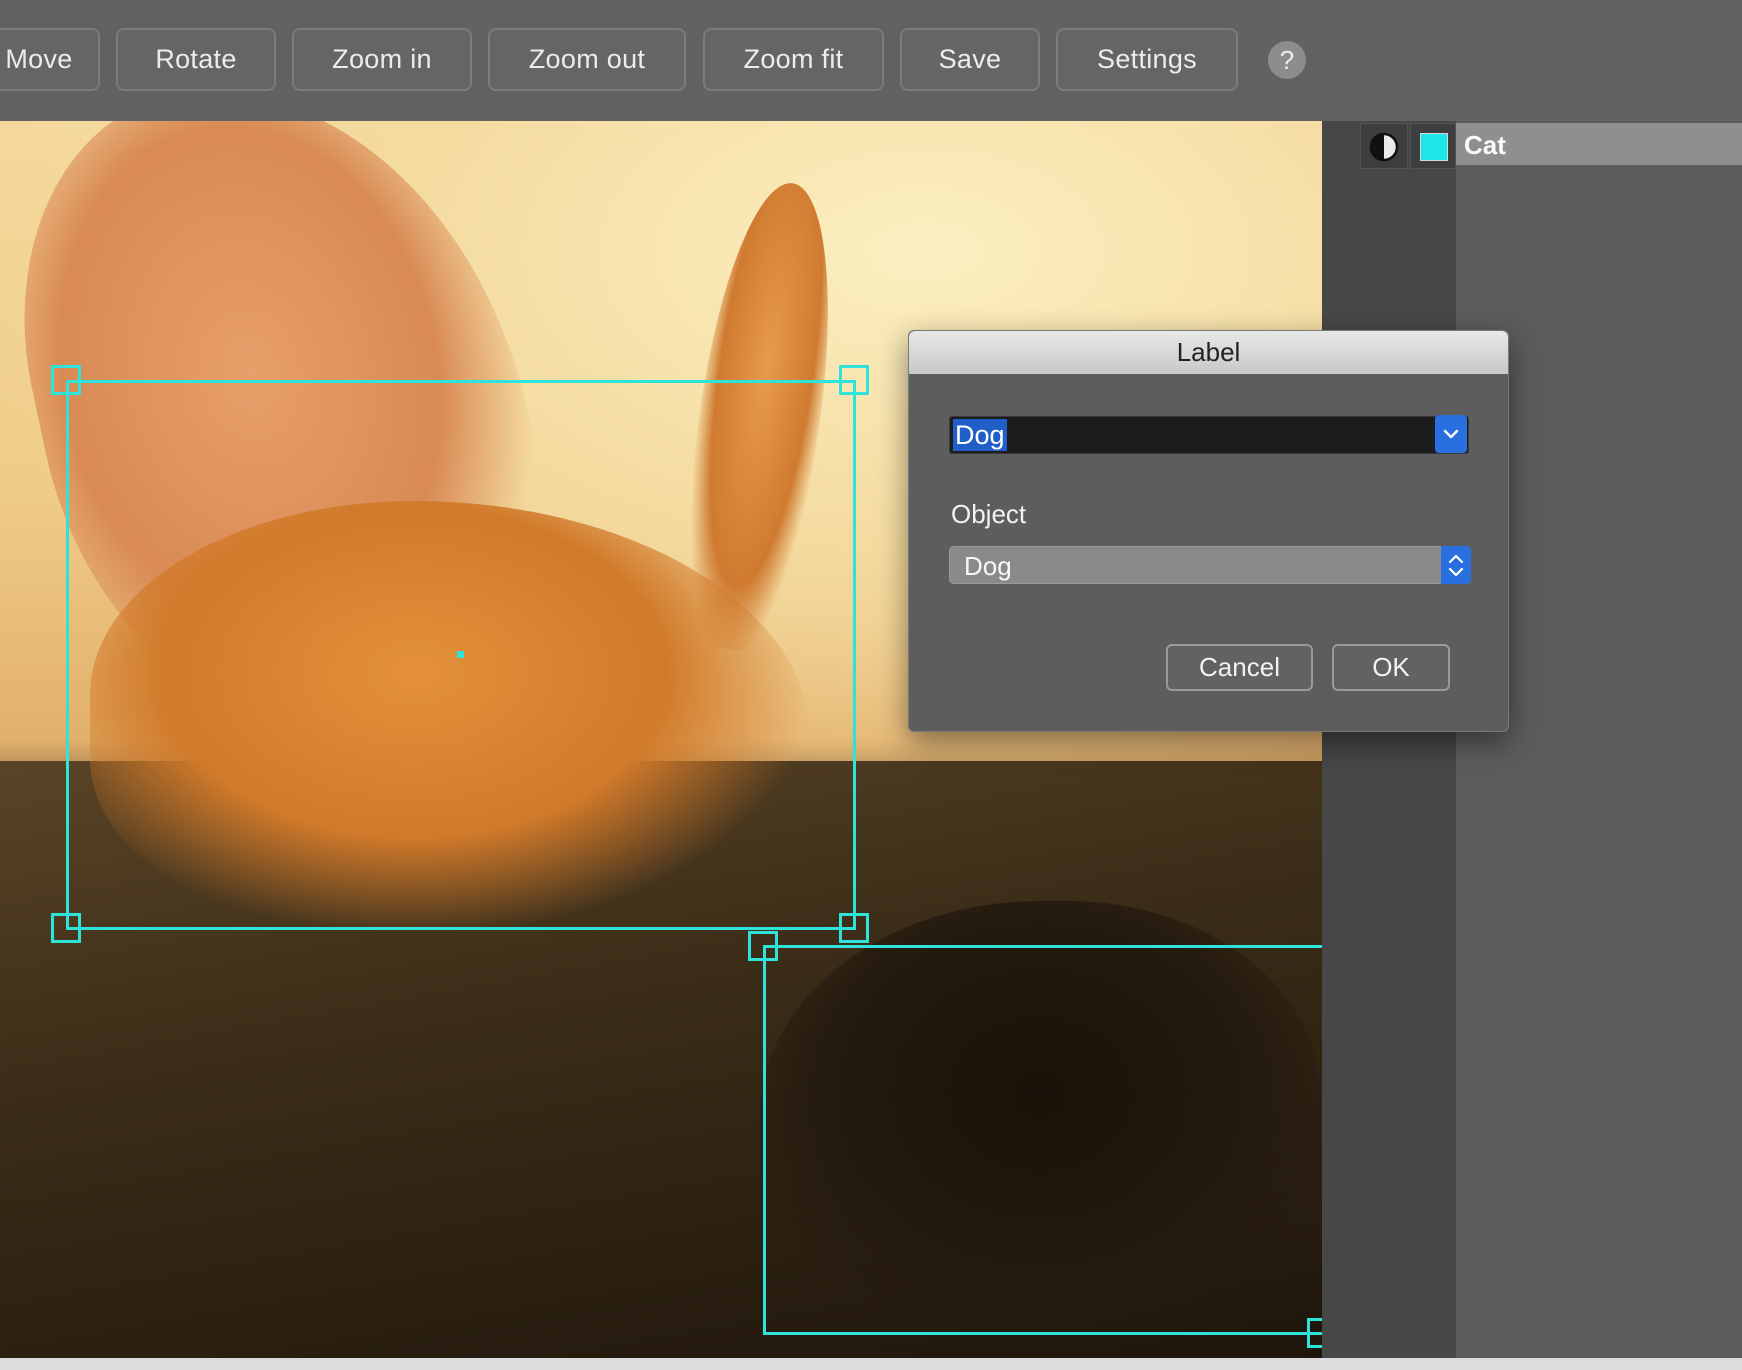  I want to click on chevron-down-icon, so click(1451, 434).